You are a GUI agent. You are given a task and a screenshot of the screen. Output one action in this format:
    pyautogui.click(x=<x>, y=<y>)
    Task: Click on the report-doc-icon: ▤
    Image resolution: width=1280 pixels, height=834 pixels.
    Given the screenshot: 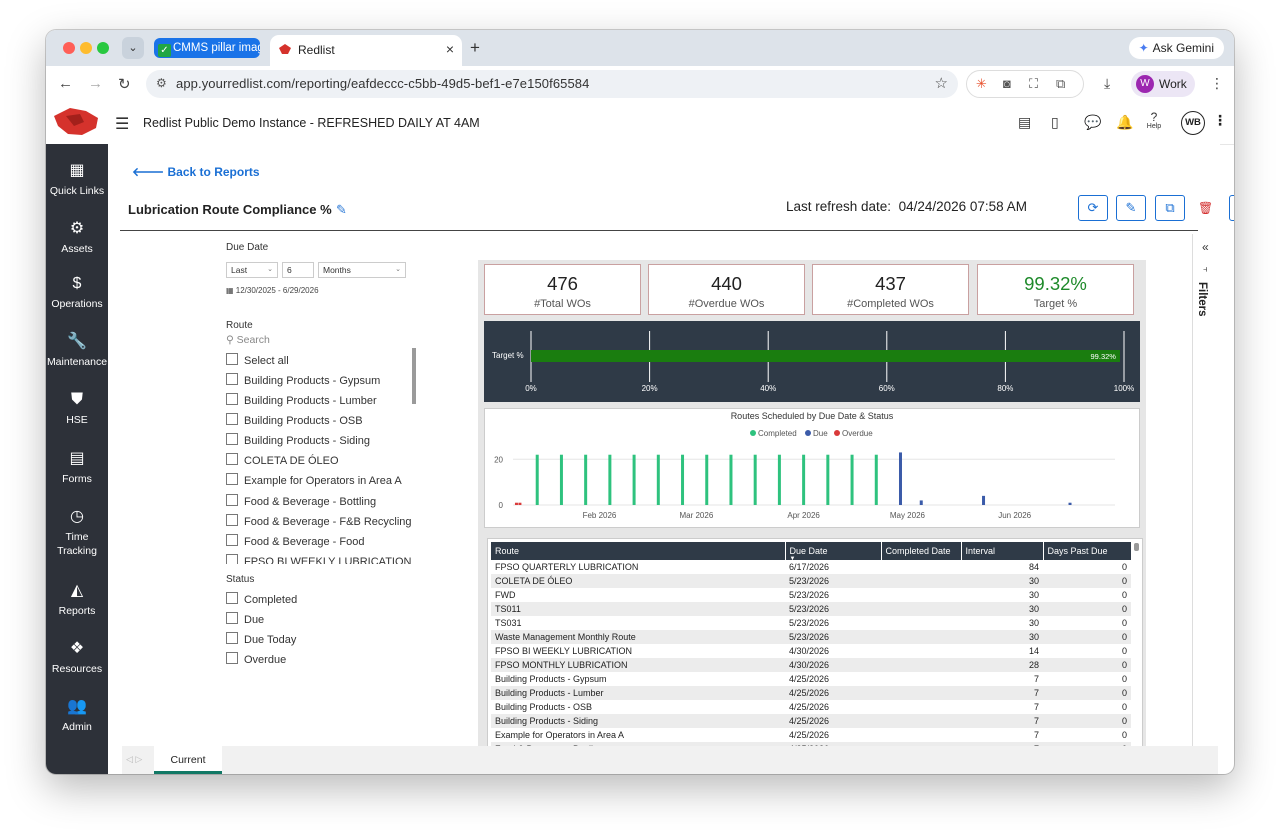 What is the action you would take?
    pyautogui.click(x=1024, y=122)
    